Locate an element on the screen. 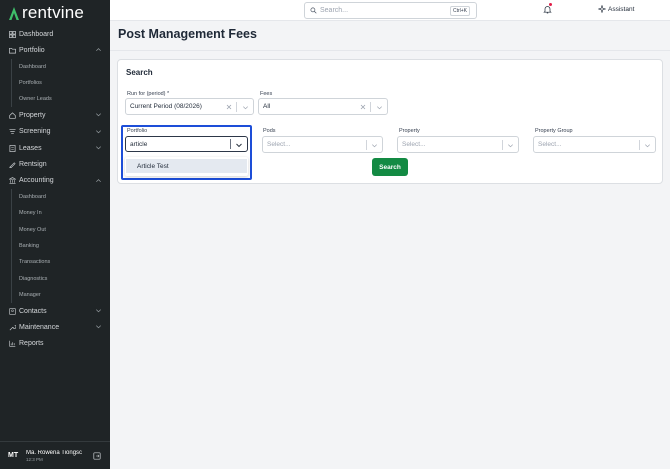 The height and width of the screenshot is (469, 670). bank-icon is located at coordinates (12, 181).